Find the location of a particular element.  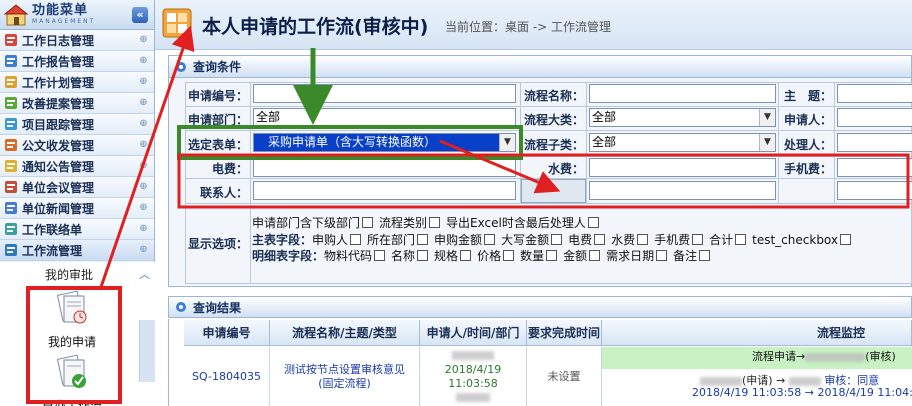

apply-dept-select: 全部 is located at coordinates (384, 117).